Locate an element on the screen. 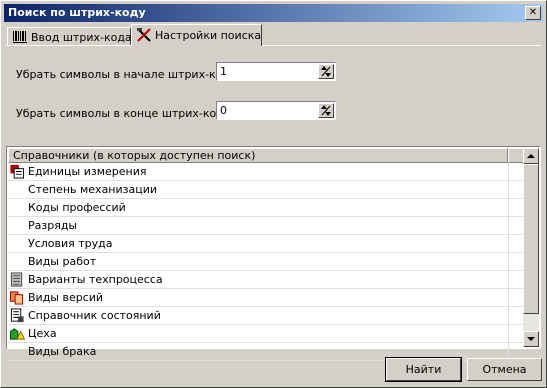 This screenshot has width=547, height=388. trim-start-input is located at coordinates (265, 71).